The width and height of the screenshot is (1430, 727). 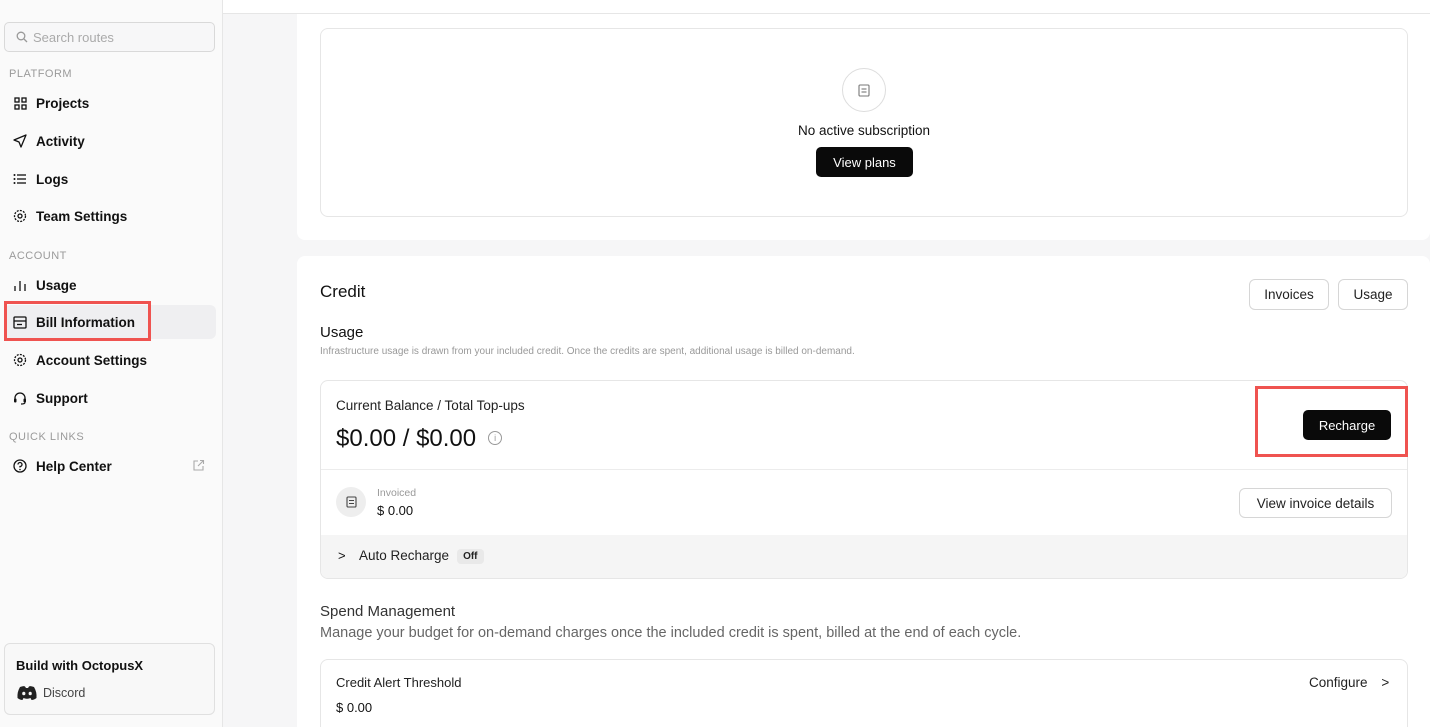 I want to click on sidebar-item-bill-information: Bill Information, so click(x=110, y=322).